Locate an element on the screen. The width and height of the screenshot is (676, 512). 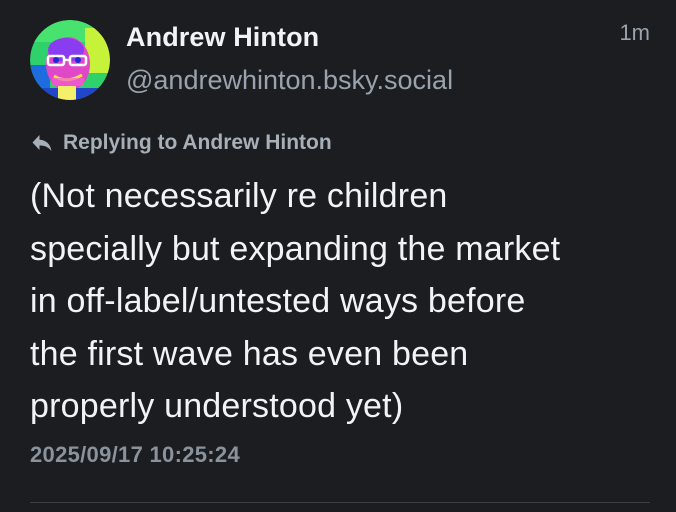
author-handle: @andrewhinton.bsky.social is located at coordinates (289, 80).